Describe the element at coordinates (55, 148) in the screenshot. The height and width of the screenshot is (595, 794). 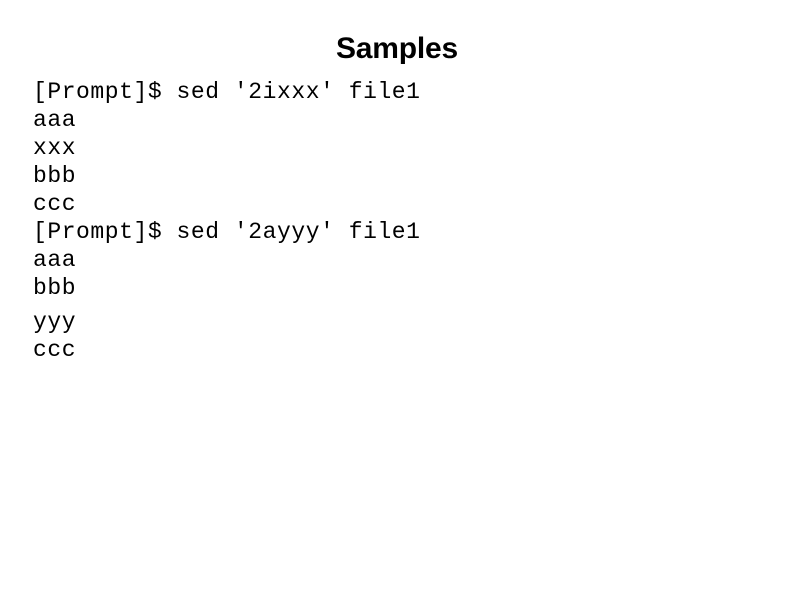
I see `terminal-output-line: xxx` at that location.